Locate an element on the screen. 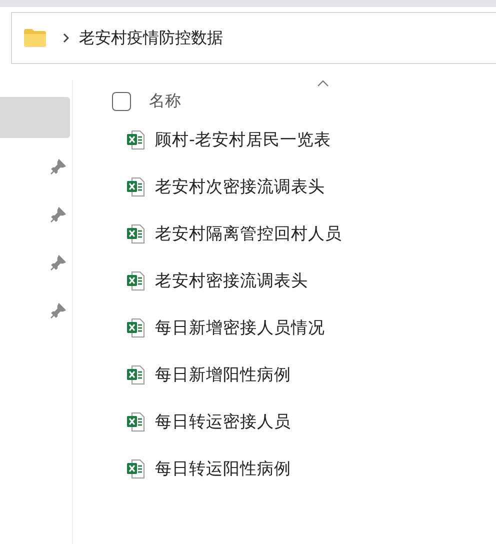  file-name: 顾村-老安村居民一览表 is located at coordinates (243, 139).